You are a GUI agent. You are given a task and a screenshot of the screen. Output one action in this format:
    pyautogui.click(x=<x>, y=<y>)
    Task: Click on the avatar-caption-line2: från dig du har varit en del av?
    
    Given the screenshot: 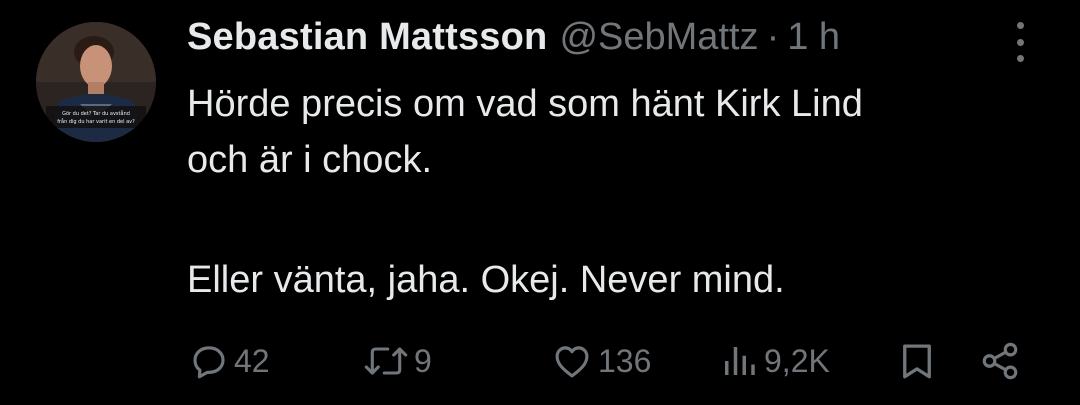 What is the action you would take?
    pyautogui.click(x=96, y=121)
    